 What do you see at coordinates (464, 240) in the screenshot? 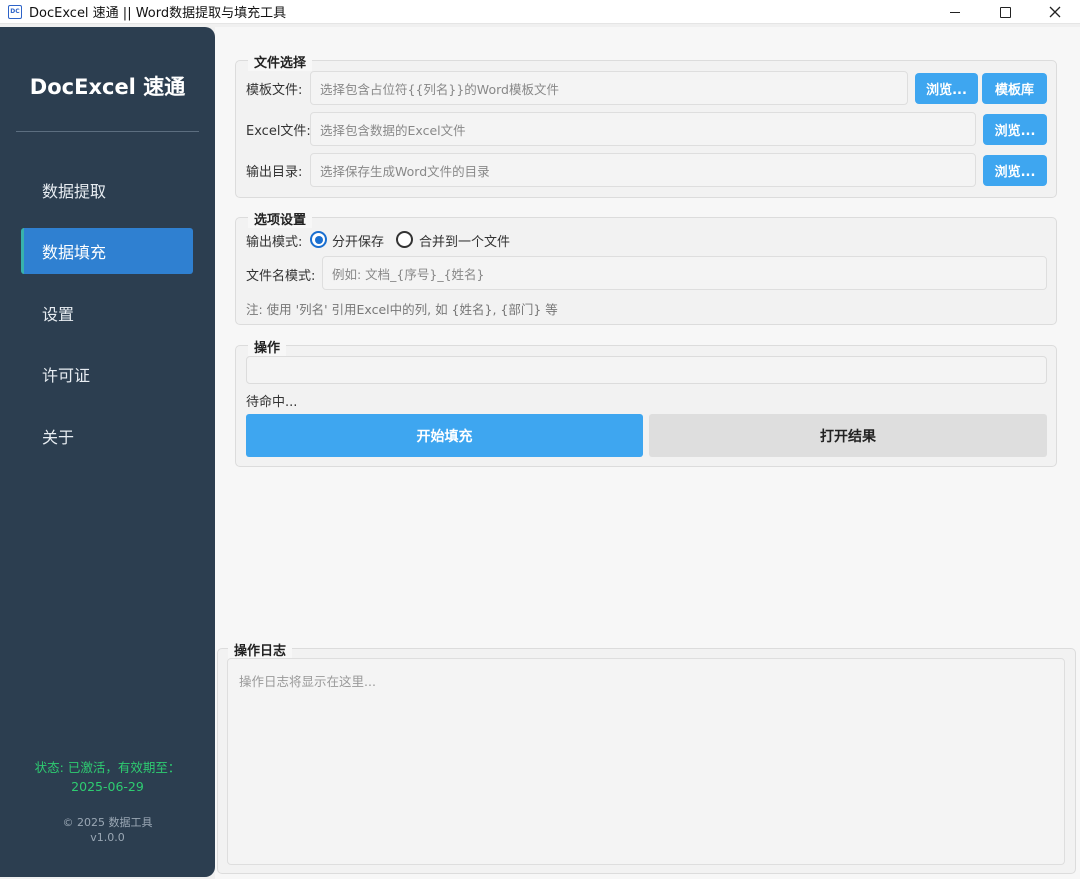
I see `merge-file-label: 合并到一个文件` at bounding box center [464, 240].